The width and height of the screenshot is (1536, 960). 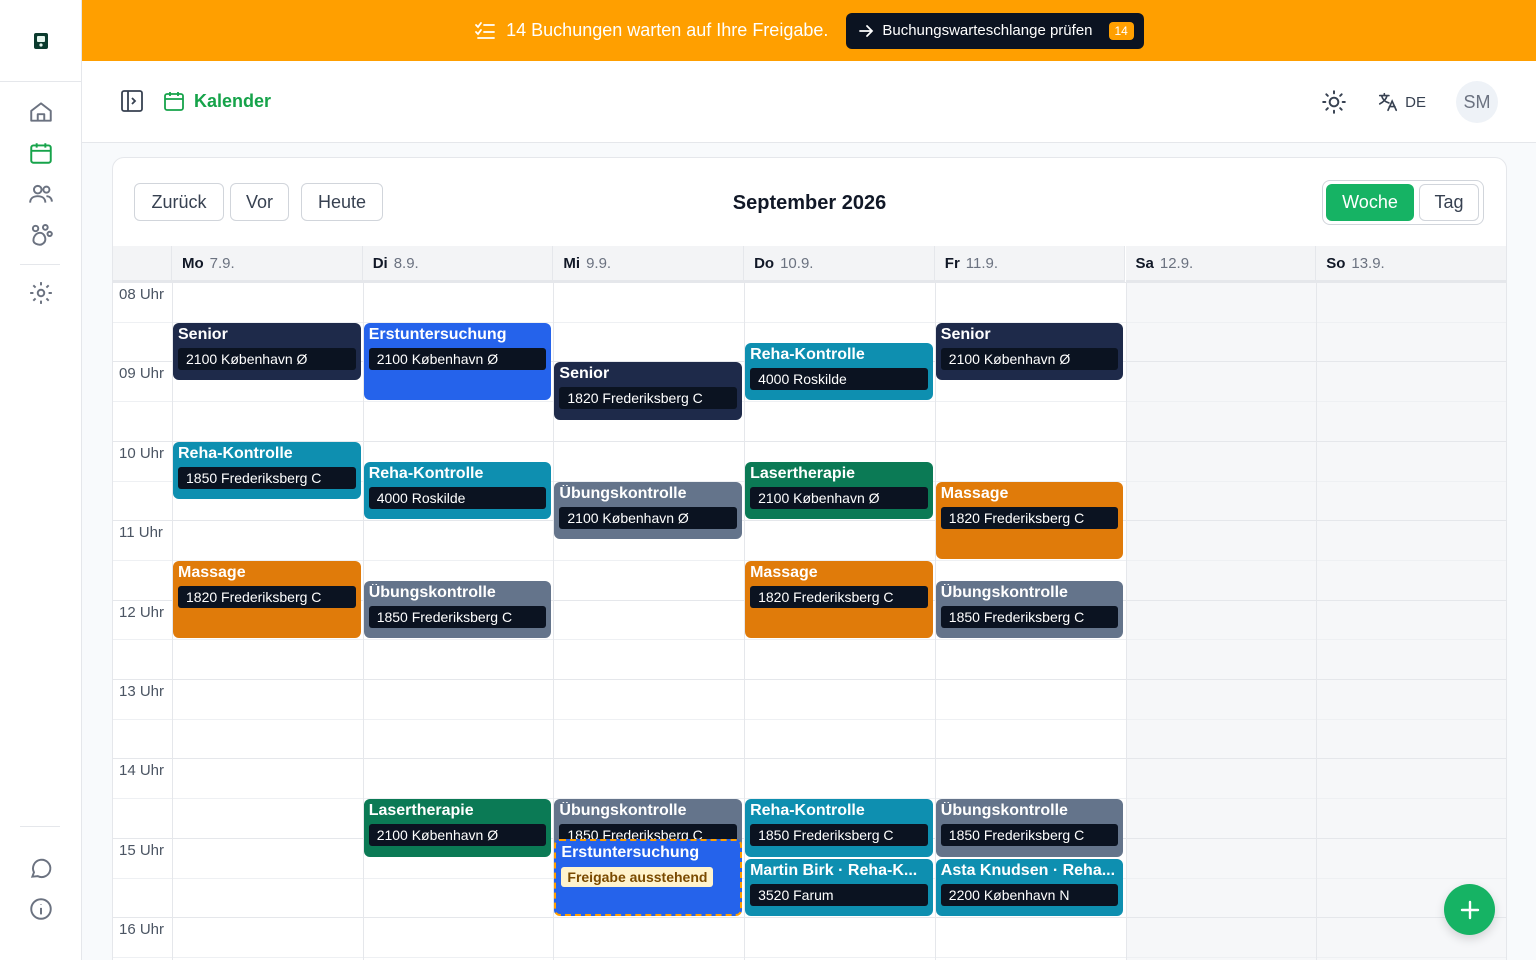 What do you see at coordinates (1126, 621) in the screenshot?
I see `day-column-divider` at bounding box center [1126, 621].